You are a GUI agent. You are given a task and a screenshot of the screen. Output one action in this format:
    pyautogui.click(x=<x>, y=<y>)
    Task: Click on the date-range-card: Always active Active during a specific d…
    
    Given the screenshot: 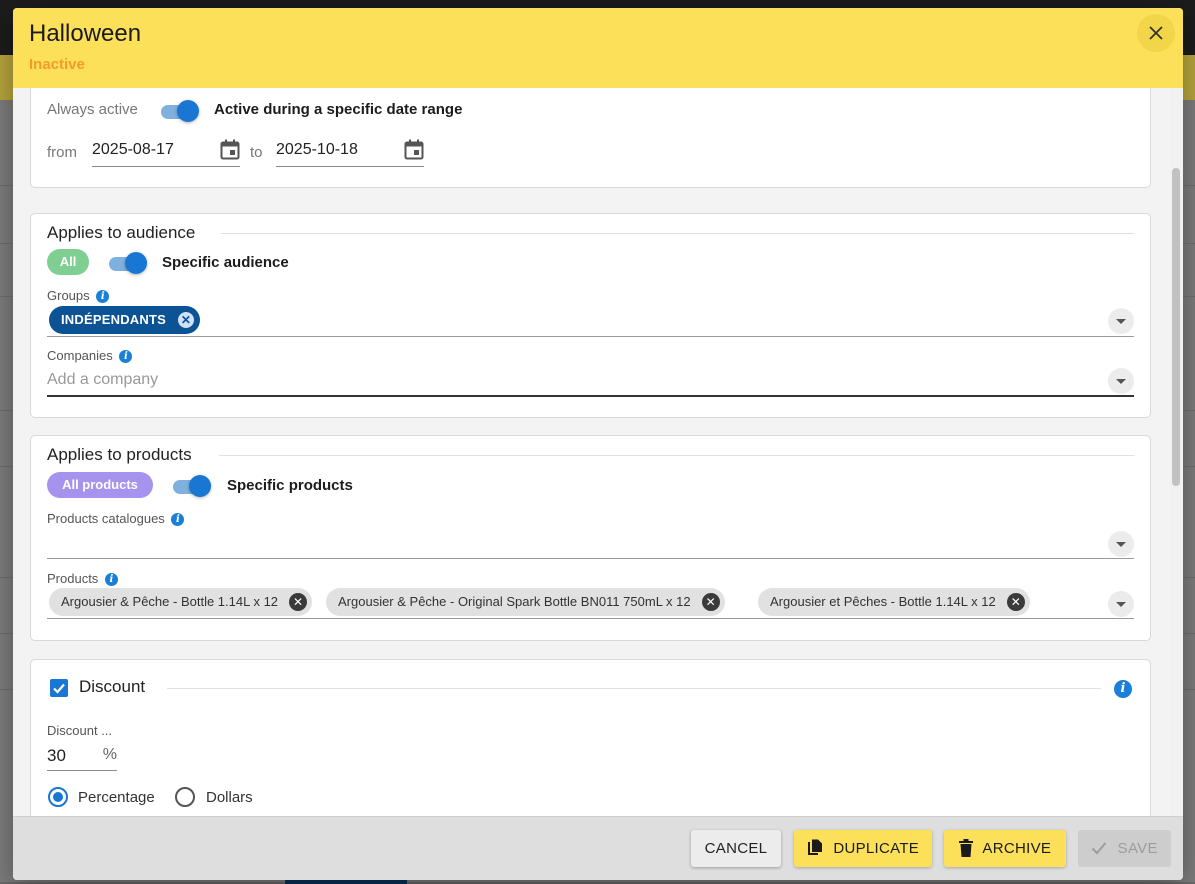 What is the action you would take?
    pyautogui.click(x=590, y=138)
    